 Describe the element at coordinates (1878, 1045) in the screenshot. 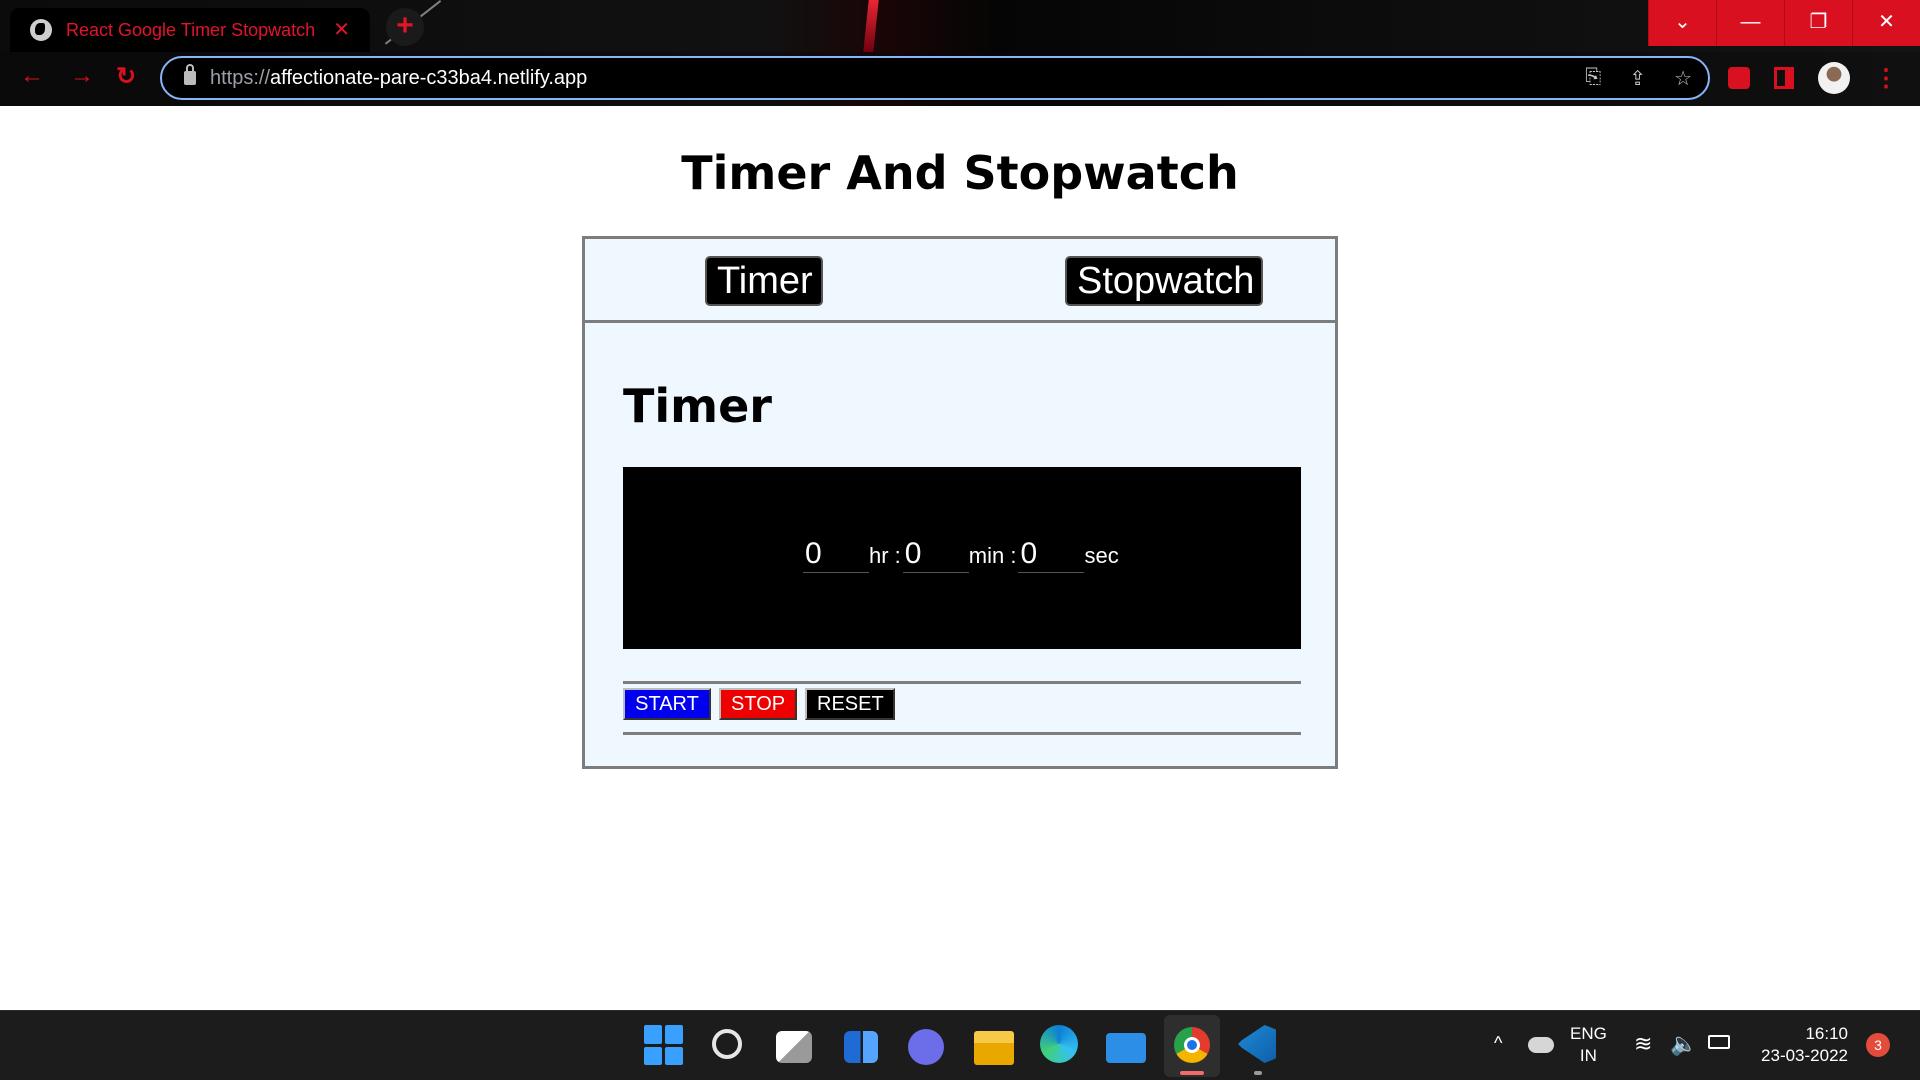

I see `notification-badge: 3` at that location.